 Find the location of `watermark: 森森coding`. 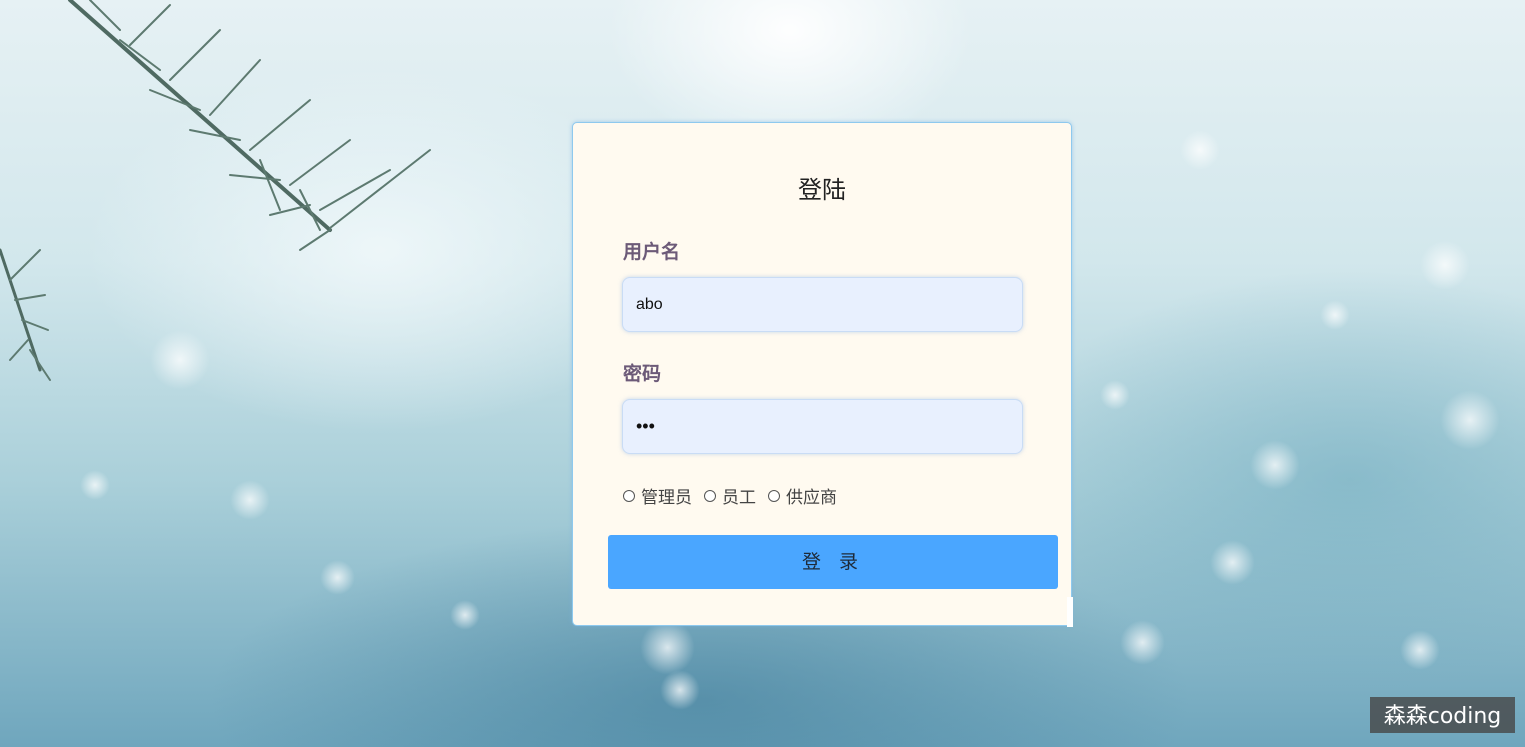

watermark: 森森coding is located at coordinates (1442, 715).